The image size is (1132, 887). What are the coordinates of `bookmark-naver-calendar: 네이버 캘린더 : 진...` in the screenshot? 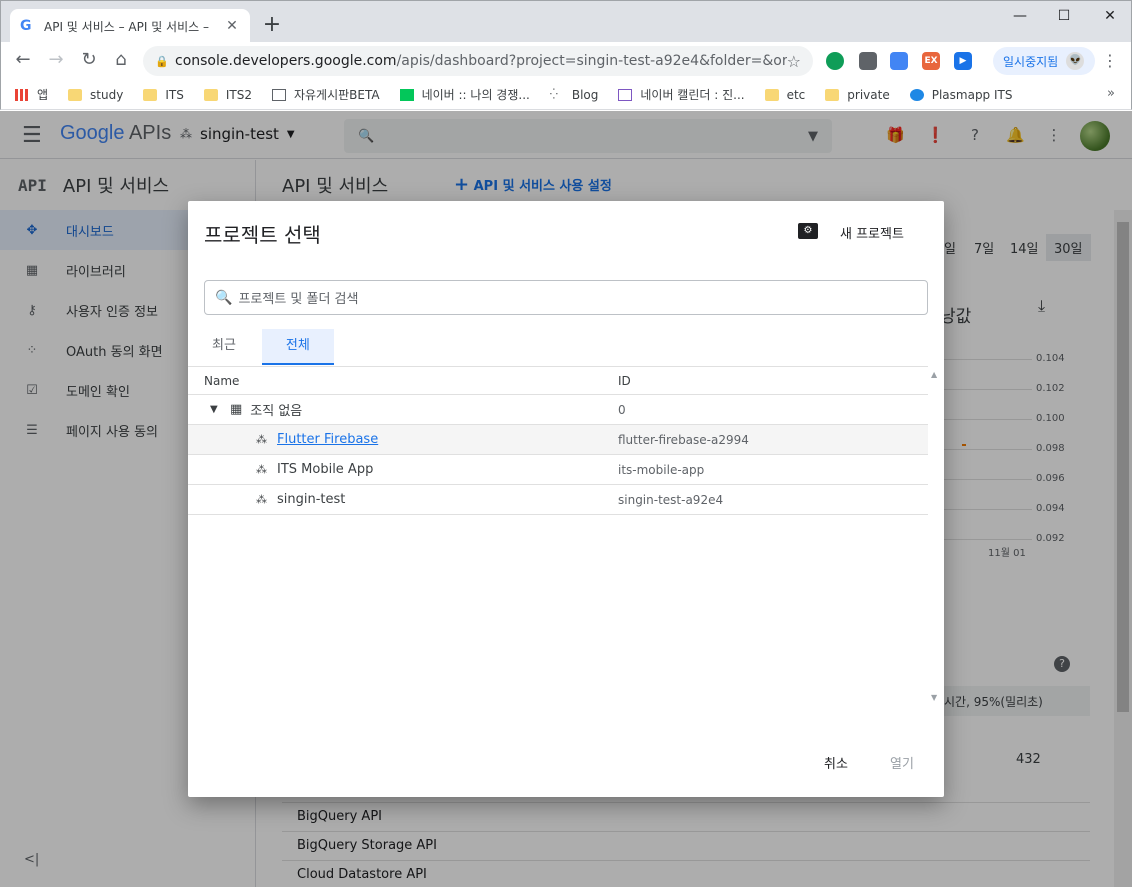 It's located at (681, 94).